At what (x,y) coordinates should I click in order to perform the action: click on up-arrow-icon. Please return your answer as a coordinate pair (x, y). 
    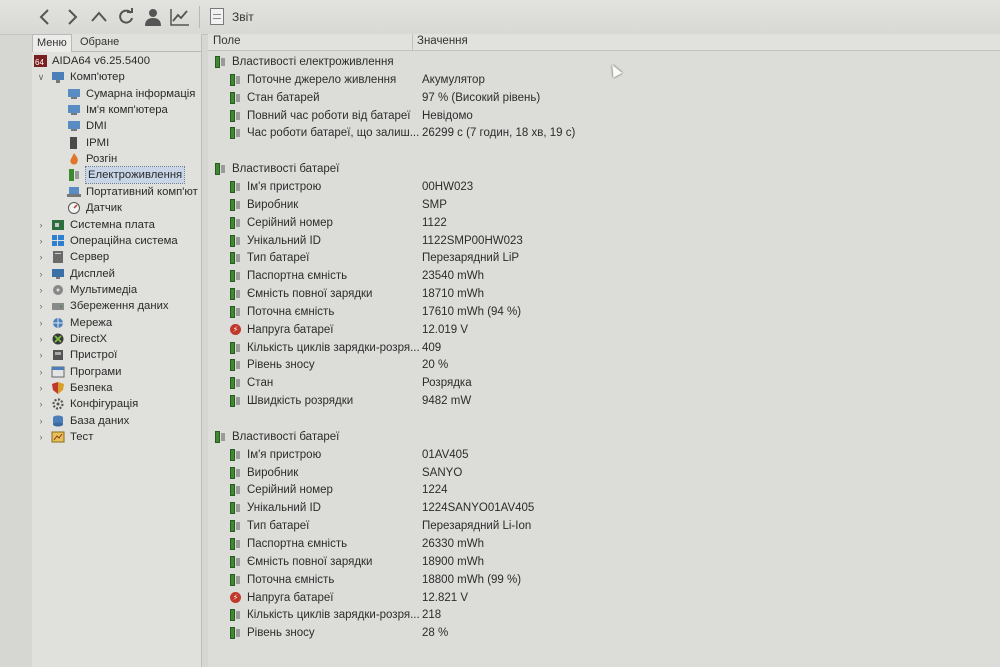
    Looking at the image, I should click on (99, 17).